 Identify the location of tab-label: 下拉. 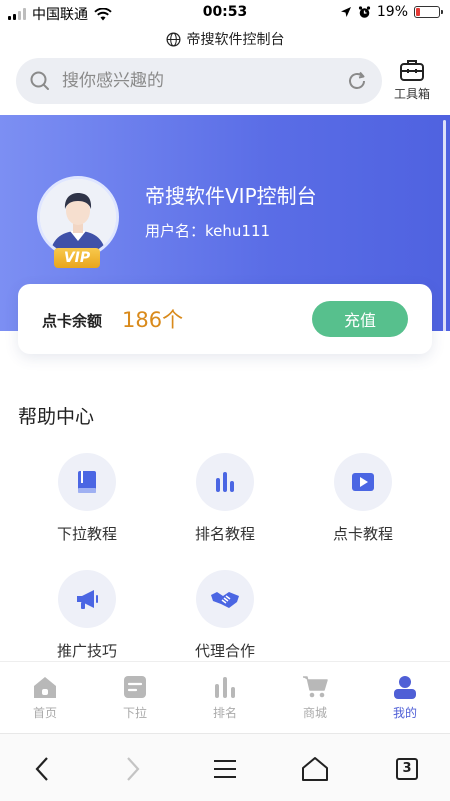
(134, 713).